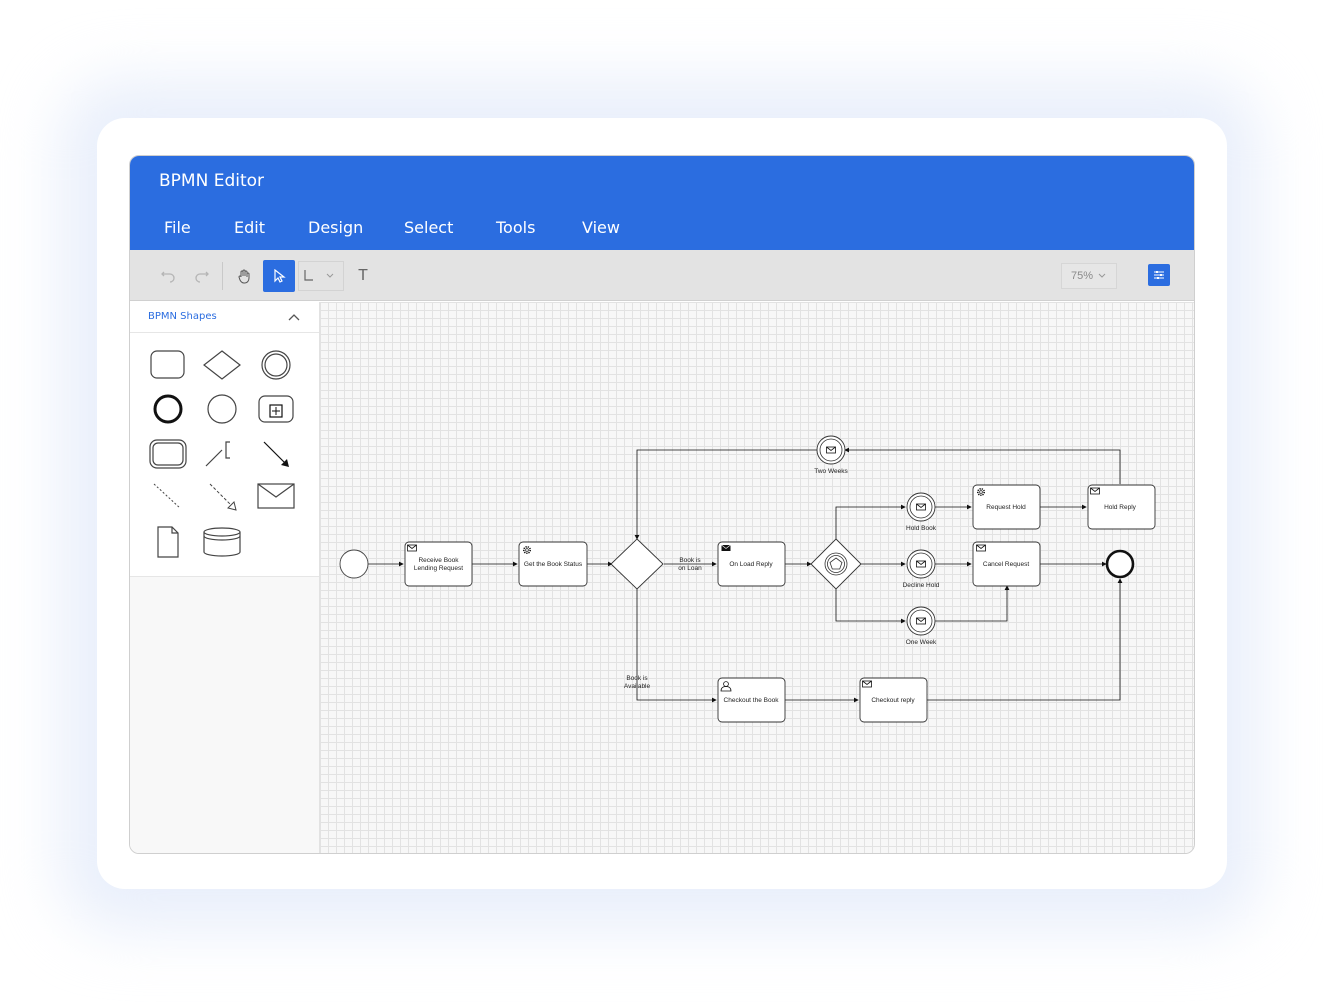 This screenshot has width=1324, height=1008. I want to click on event-label: One Week, so click(921, 642).